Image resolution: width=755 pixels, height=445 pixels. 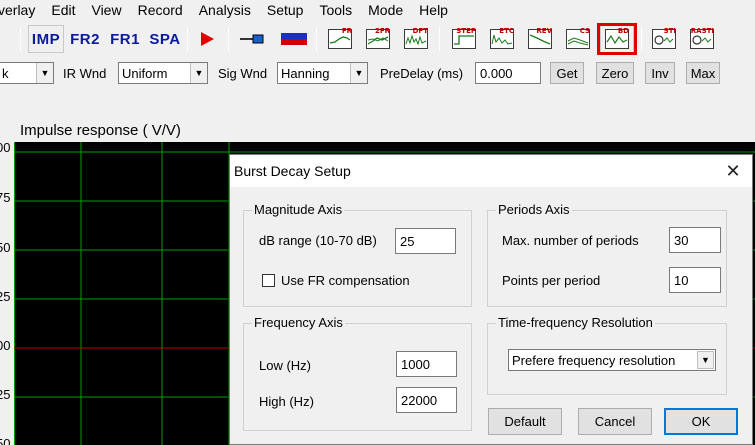 I want to click on sti-icon: STI, so click(x=664, y=38).